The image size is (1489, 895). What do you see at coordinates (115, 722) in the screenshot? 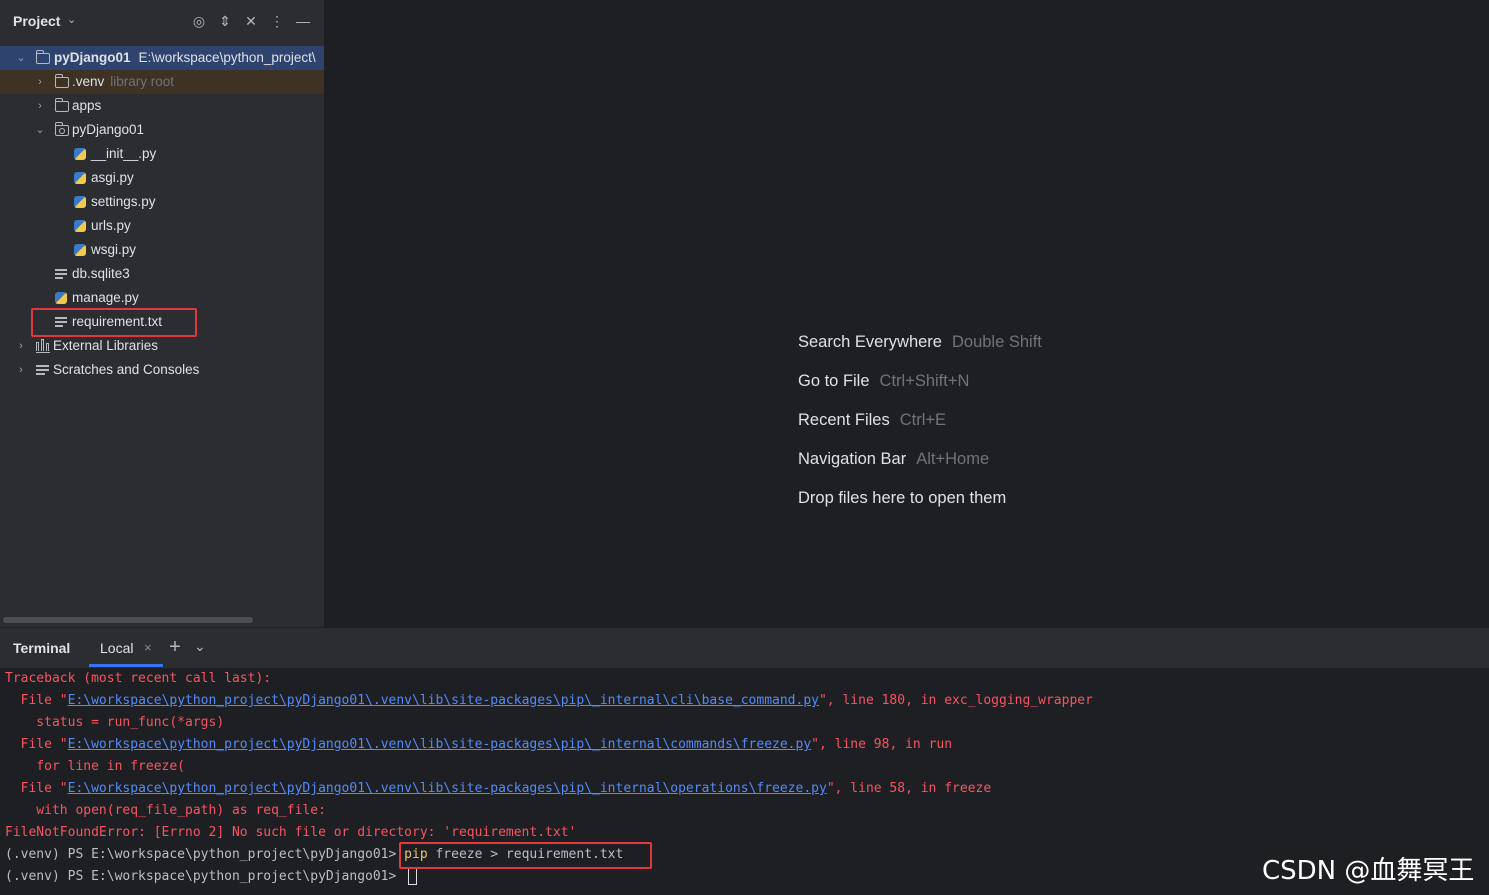
I see `terminal-line: status = run_func(*args)` at bounding box center [115, 722].